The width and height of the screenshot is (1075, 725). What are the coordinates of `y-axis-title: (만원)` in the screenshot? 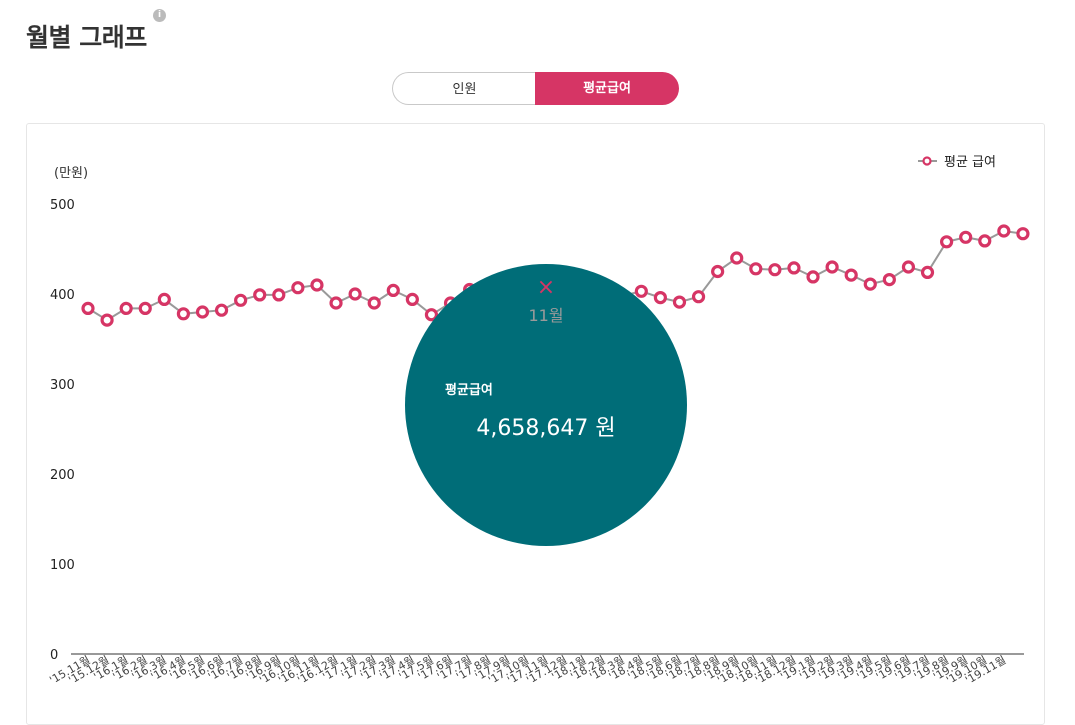 It's located at (71, 173).